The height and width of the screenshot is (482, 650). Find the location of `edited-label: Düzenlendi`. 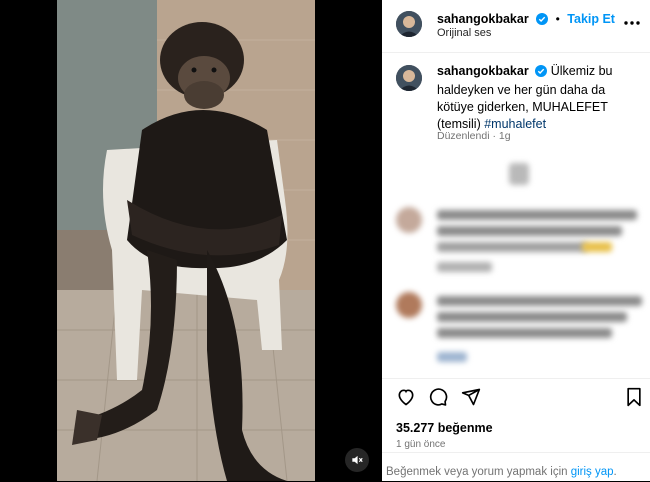

edited-label: Düzenlendi is located at coordinates (463, 136).